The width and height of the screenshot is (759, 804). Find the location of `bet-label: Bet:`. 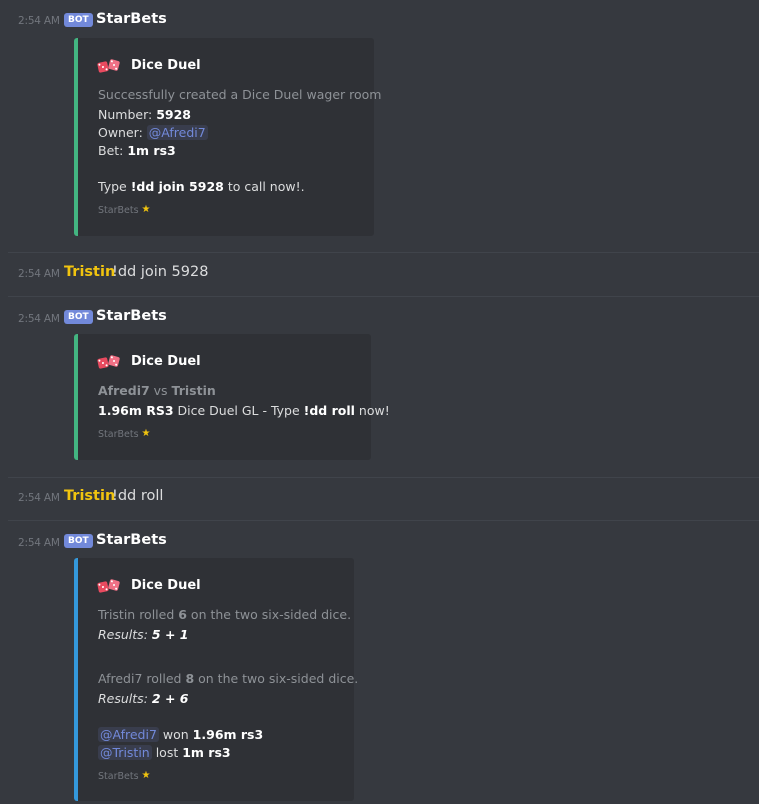

bet-label: Bet: is located at coordinates (113, 150).